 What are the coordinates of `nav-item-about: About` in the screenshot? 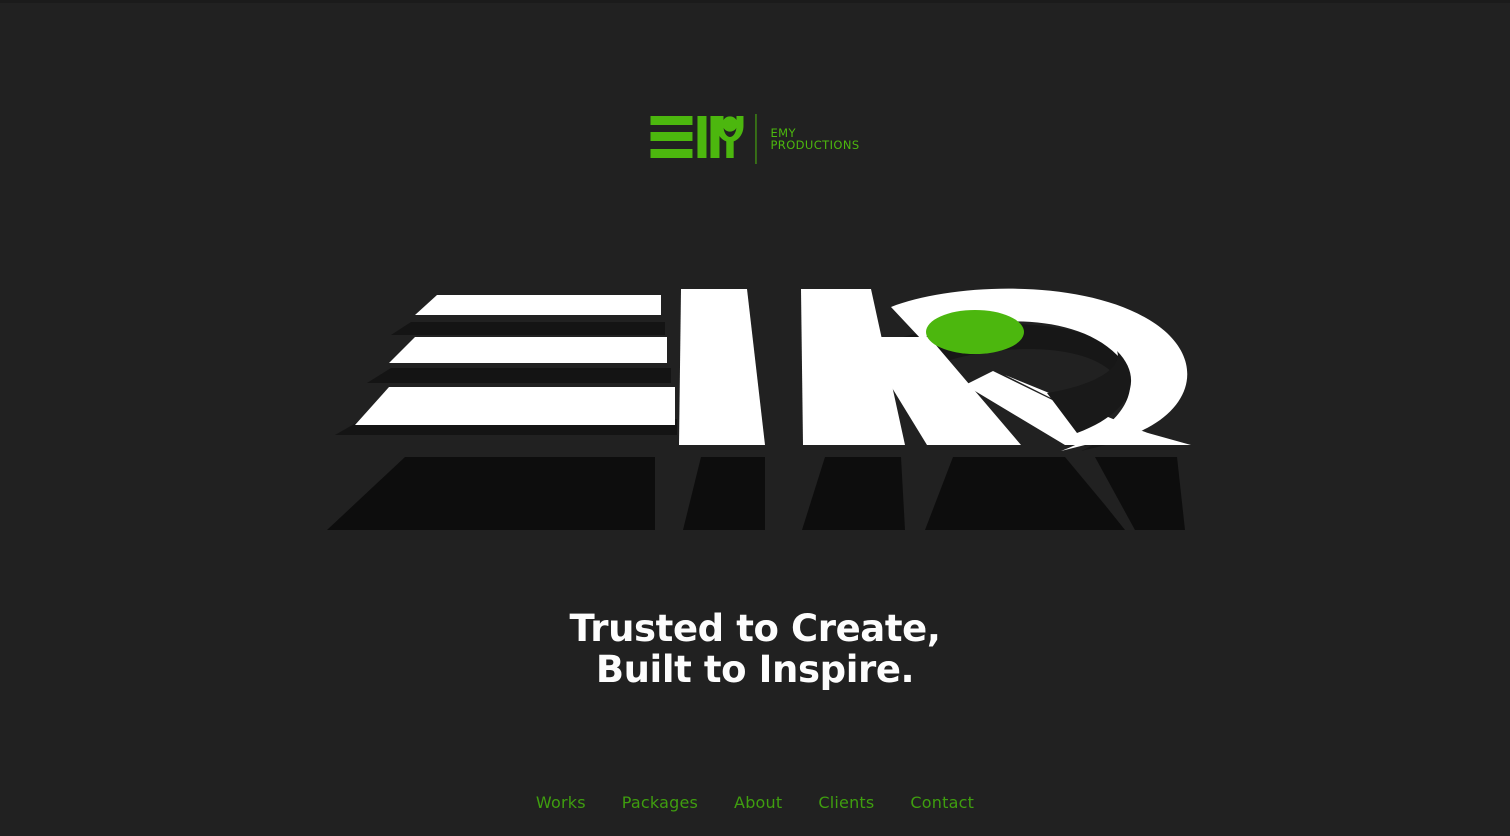 It's located at (758, 802).